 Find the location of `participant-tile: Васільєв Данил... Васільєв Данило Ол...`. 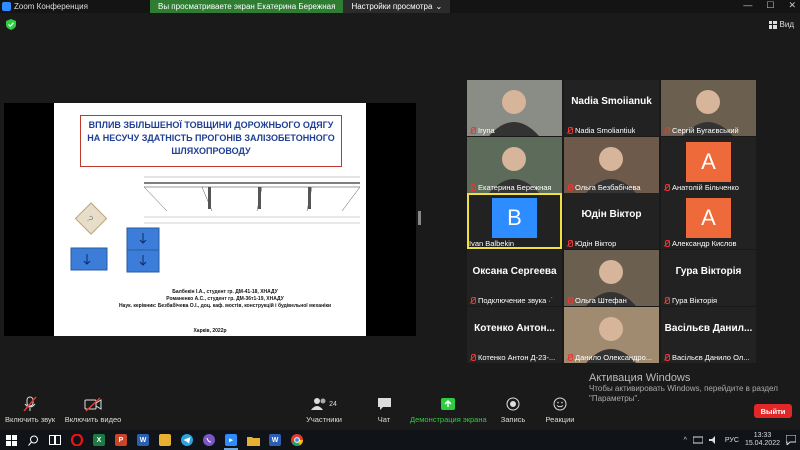

participant-tile: Васільєв Данил... Васільєв Данило Ол... is located at coordinates (708, 335).